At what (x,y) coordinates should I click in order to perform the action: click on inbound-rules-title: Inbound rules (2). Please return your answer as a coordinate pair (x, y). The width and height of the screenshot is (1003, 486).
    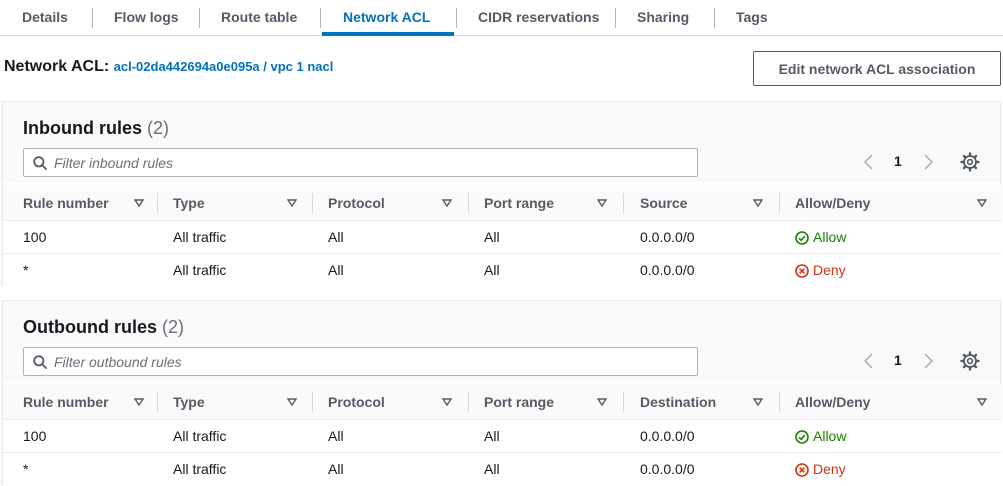
    Looking at the image, I should click on (96, 128).